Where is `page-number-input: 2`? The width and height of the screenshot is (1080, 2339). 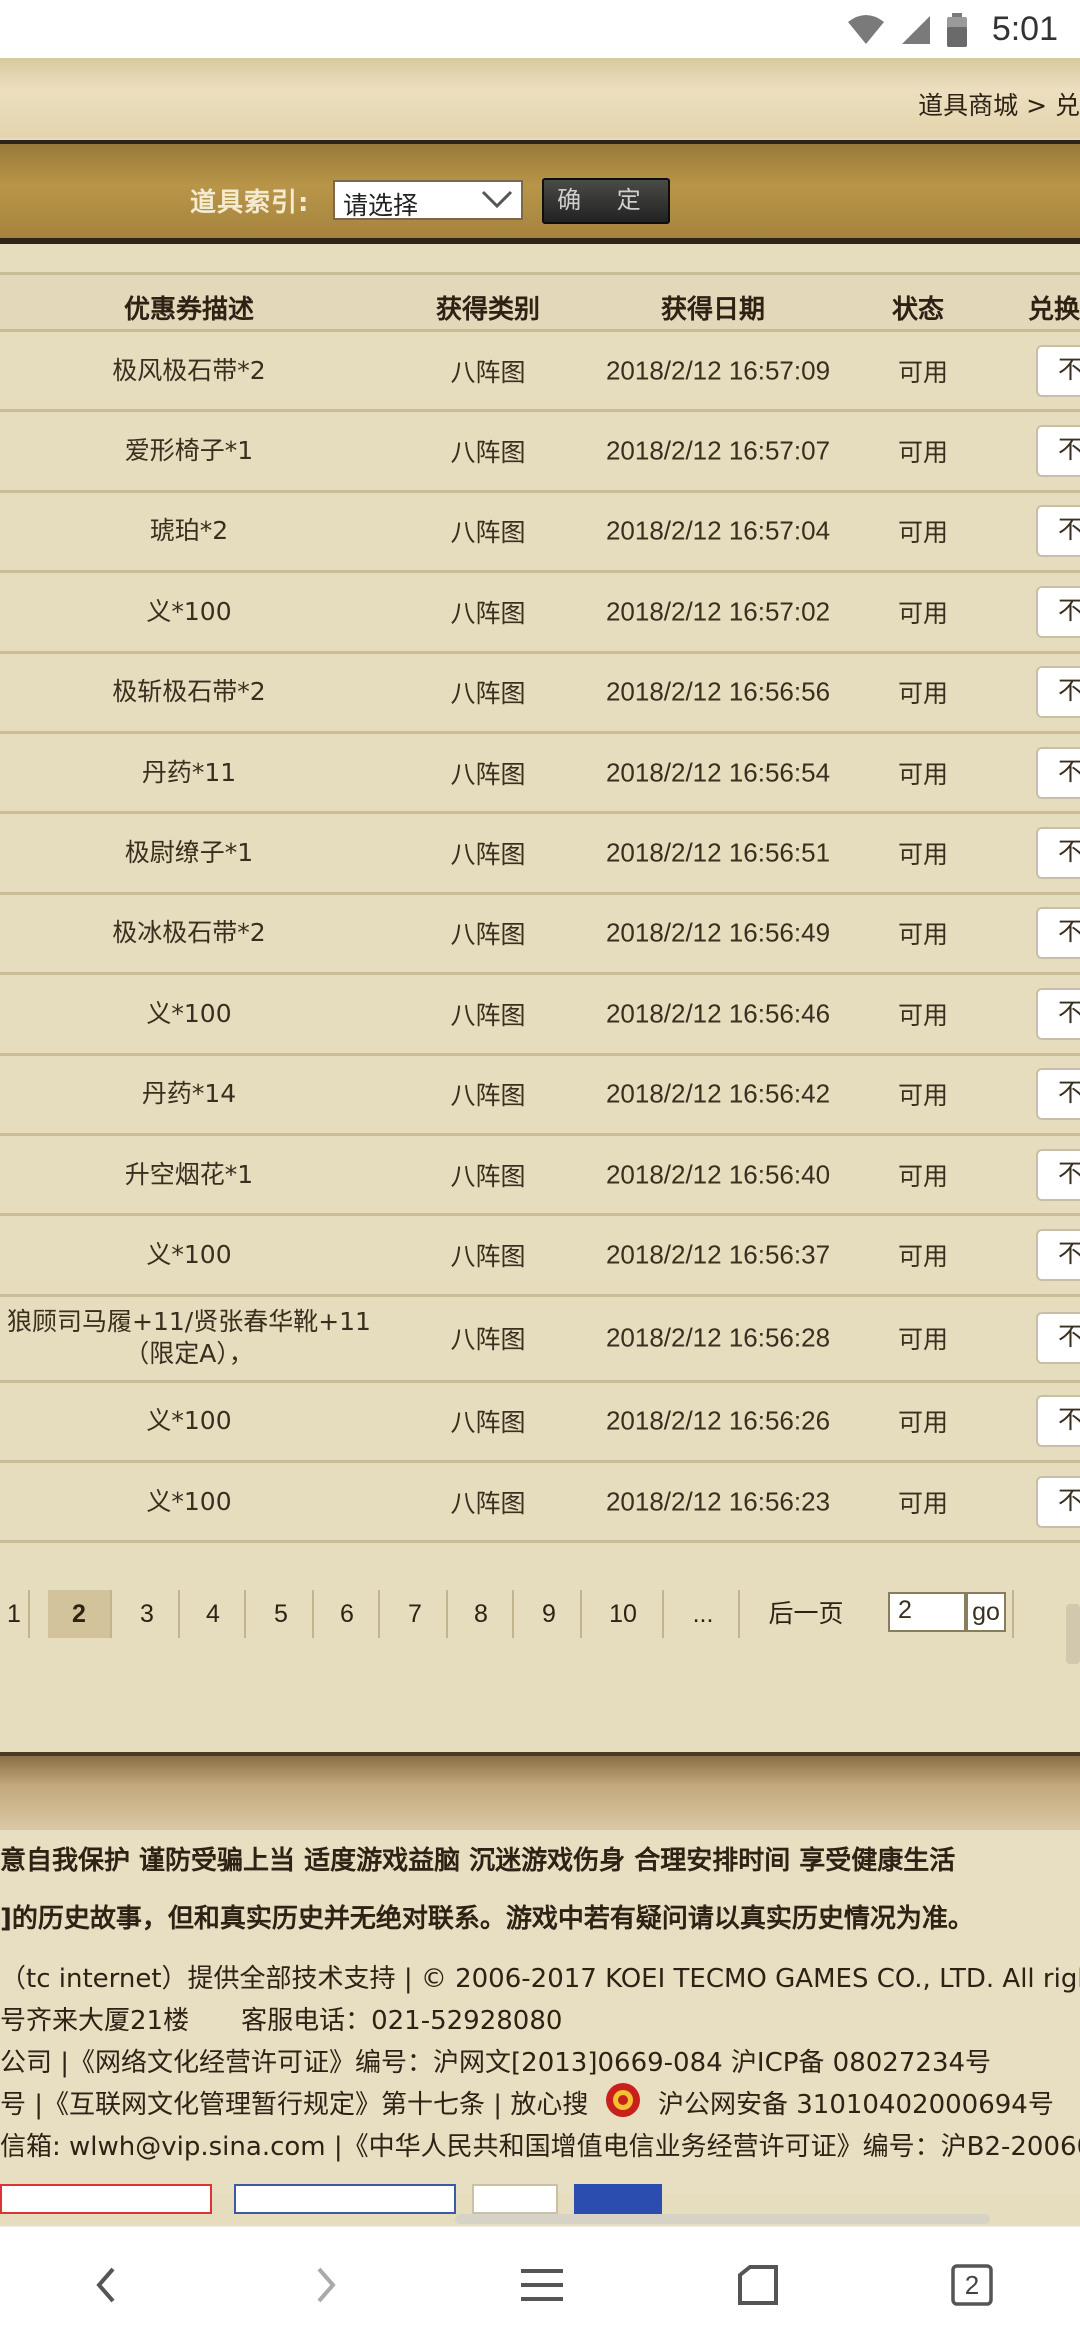
page-number-input: 2 is located at coordinates (927, 1612).